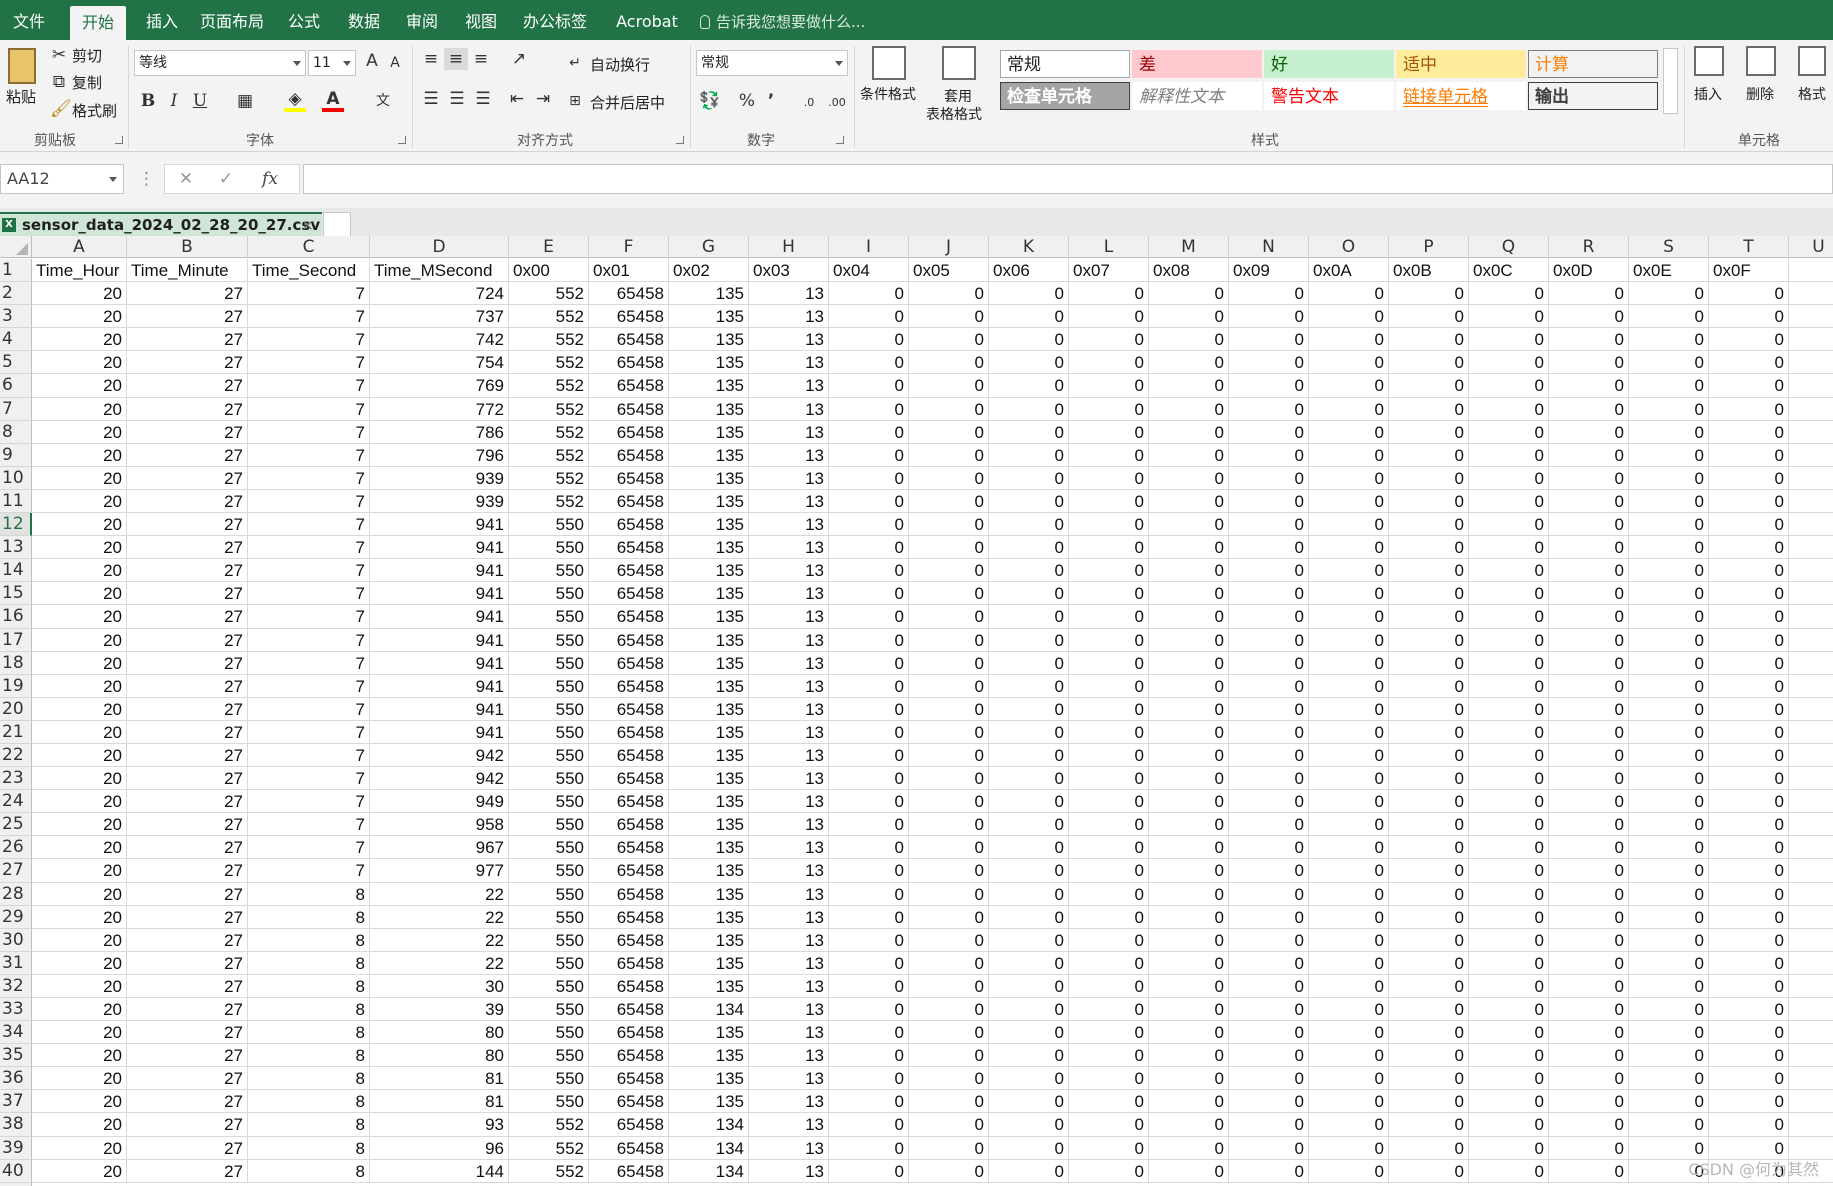 Image resolution: width=1833 pixels, height=1186 pixels. What do you see at coordinates (16, 1010) in the screenshot?
I see `row-header: 33` at bounding box center [16, 1010].